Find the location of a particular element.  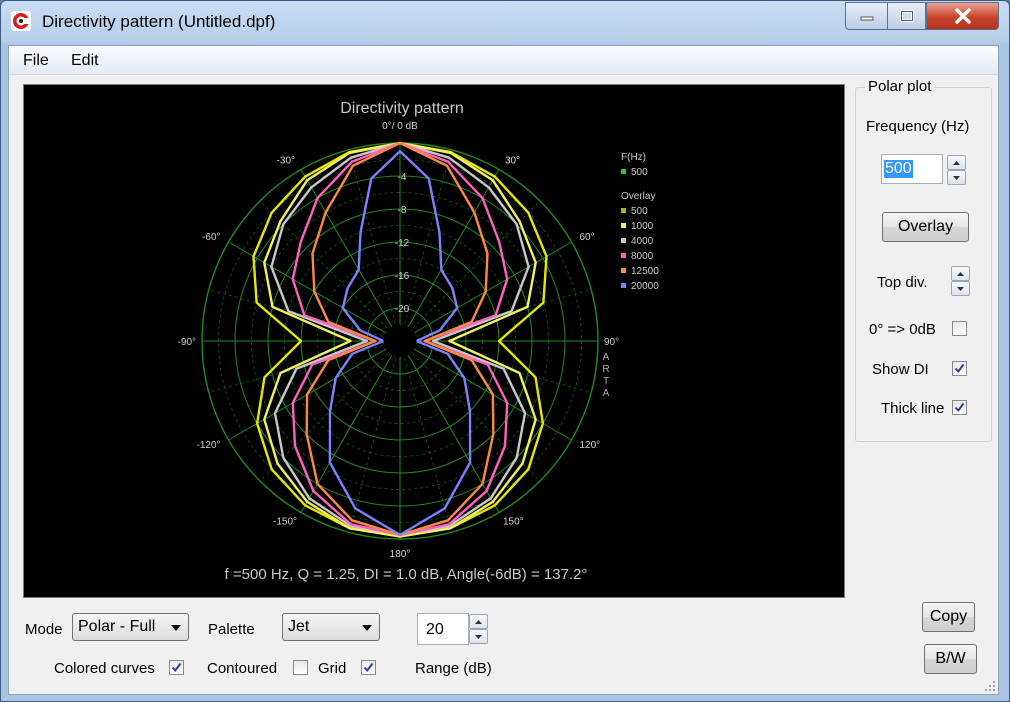

thick-line-label: Thick line is located at coordinates (913, 408).